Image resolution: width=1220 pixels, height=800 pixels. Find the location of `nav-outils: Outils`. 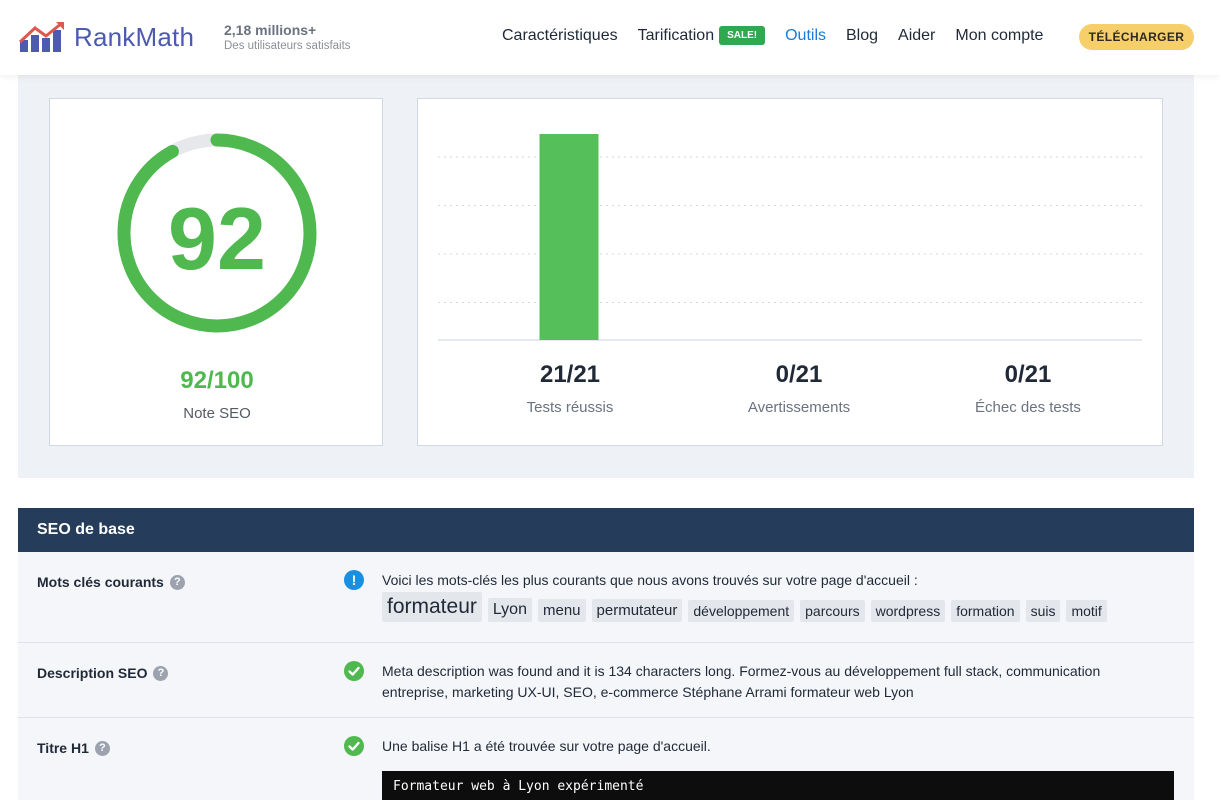

nav-outils: Outils is located at coordinates (805, 36).